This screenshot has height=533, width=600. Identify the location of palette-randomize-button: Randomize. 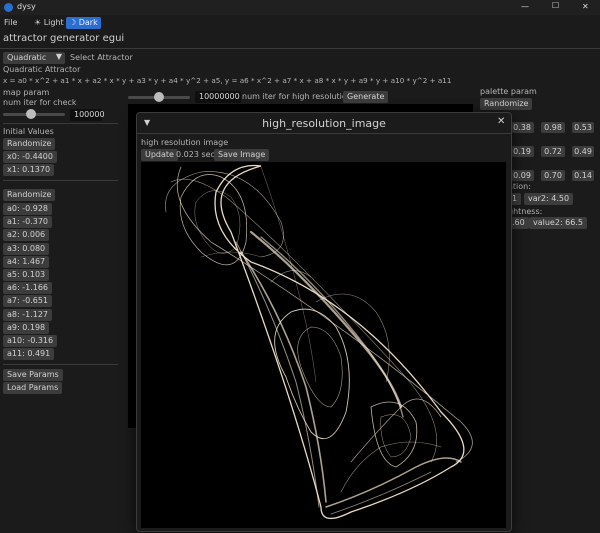
(506, 104).